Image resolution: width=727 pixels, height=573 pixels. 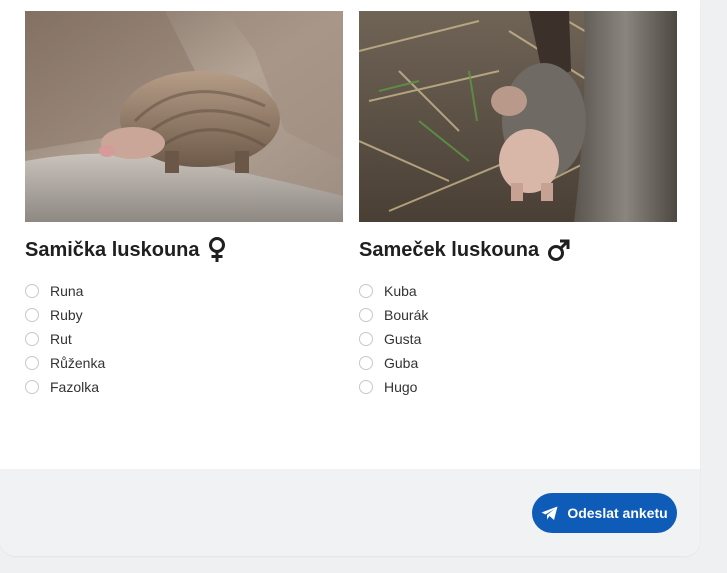 What do you see at coordinates (518, 291) in the screenshot?
I see `male-option-kuba: Kuba` at bounding box center [518, 291].